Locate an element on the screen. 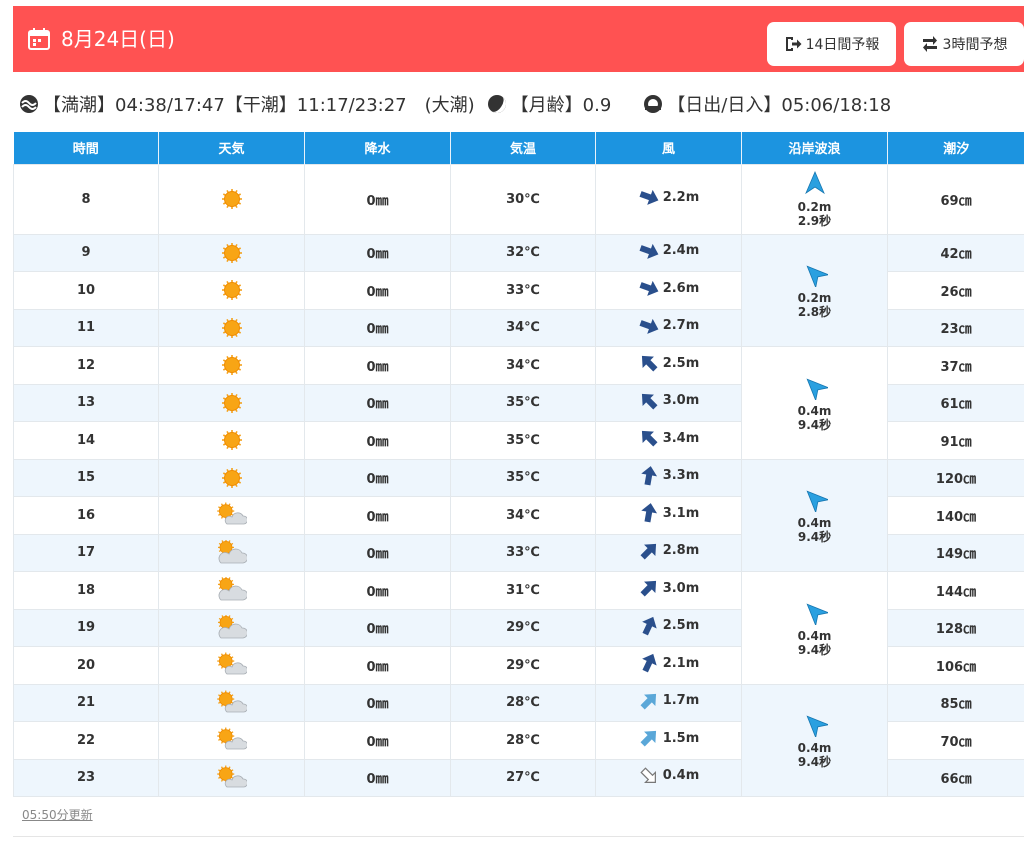 This screenshot has height=843, width=1024. wind-value: 0.4m is located at coordinates (668, 776).